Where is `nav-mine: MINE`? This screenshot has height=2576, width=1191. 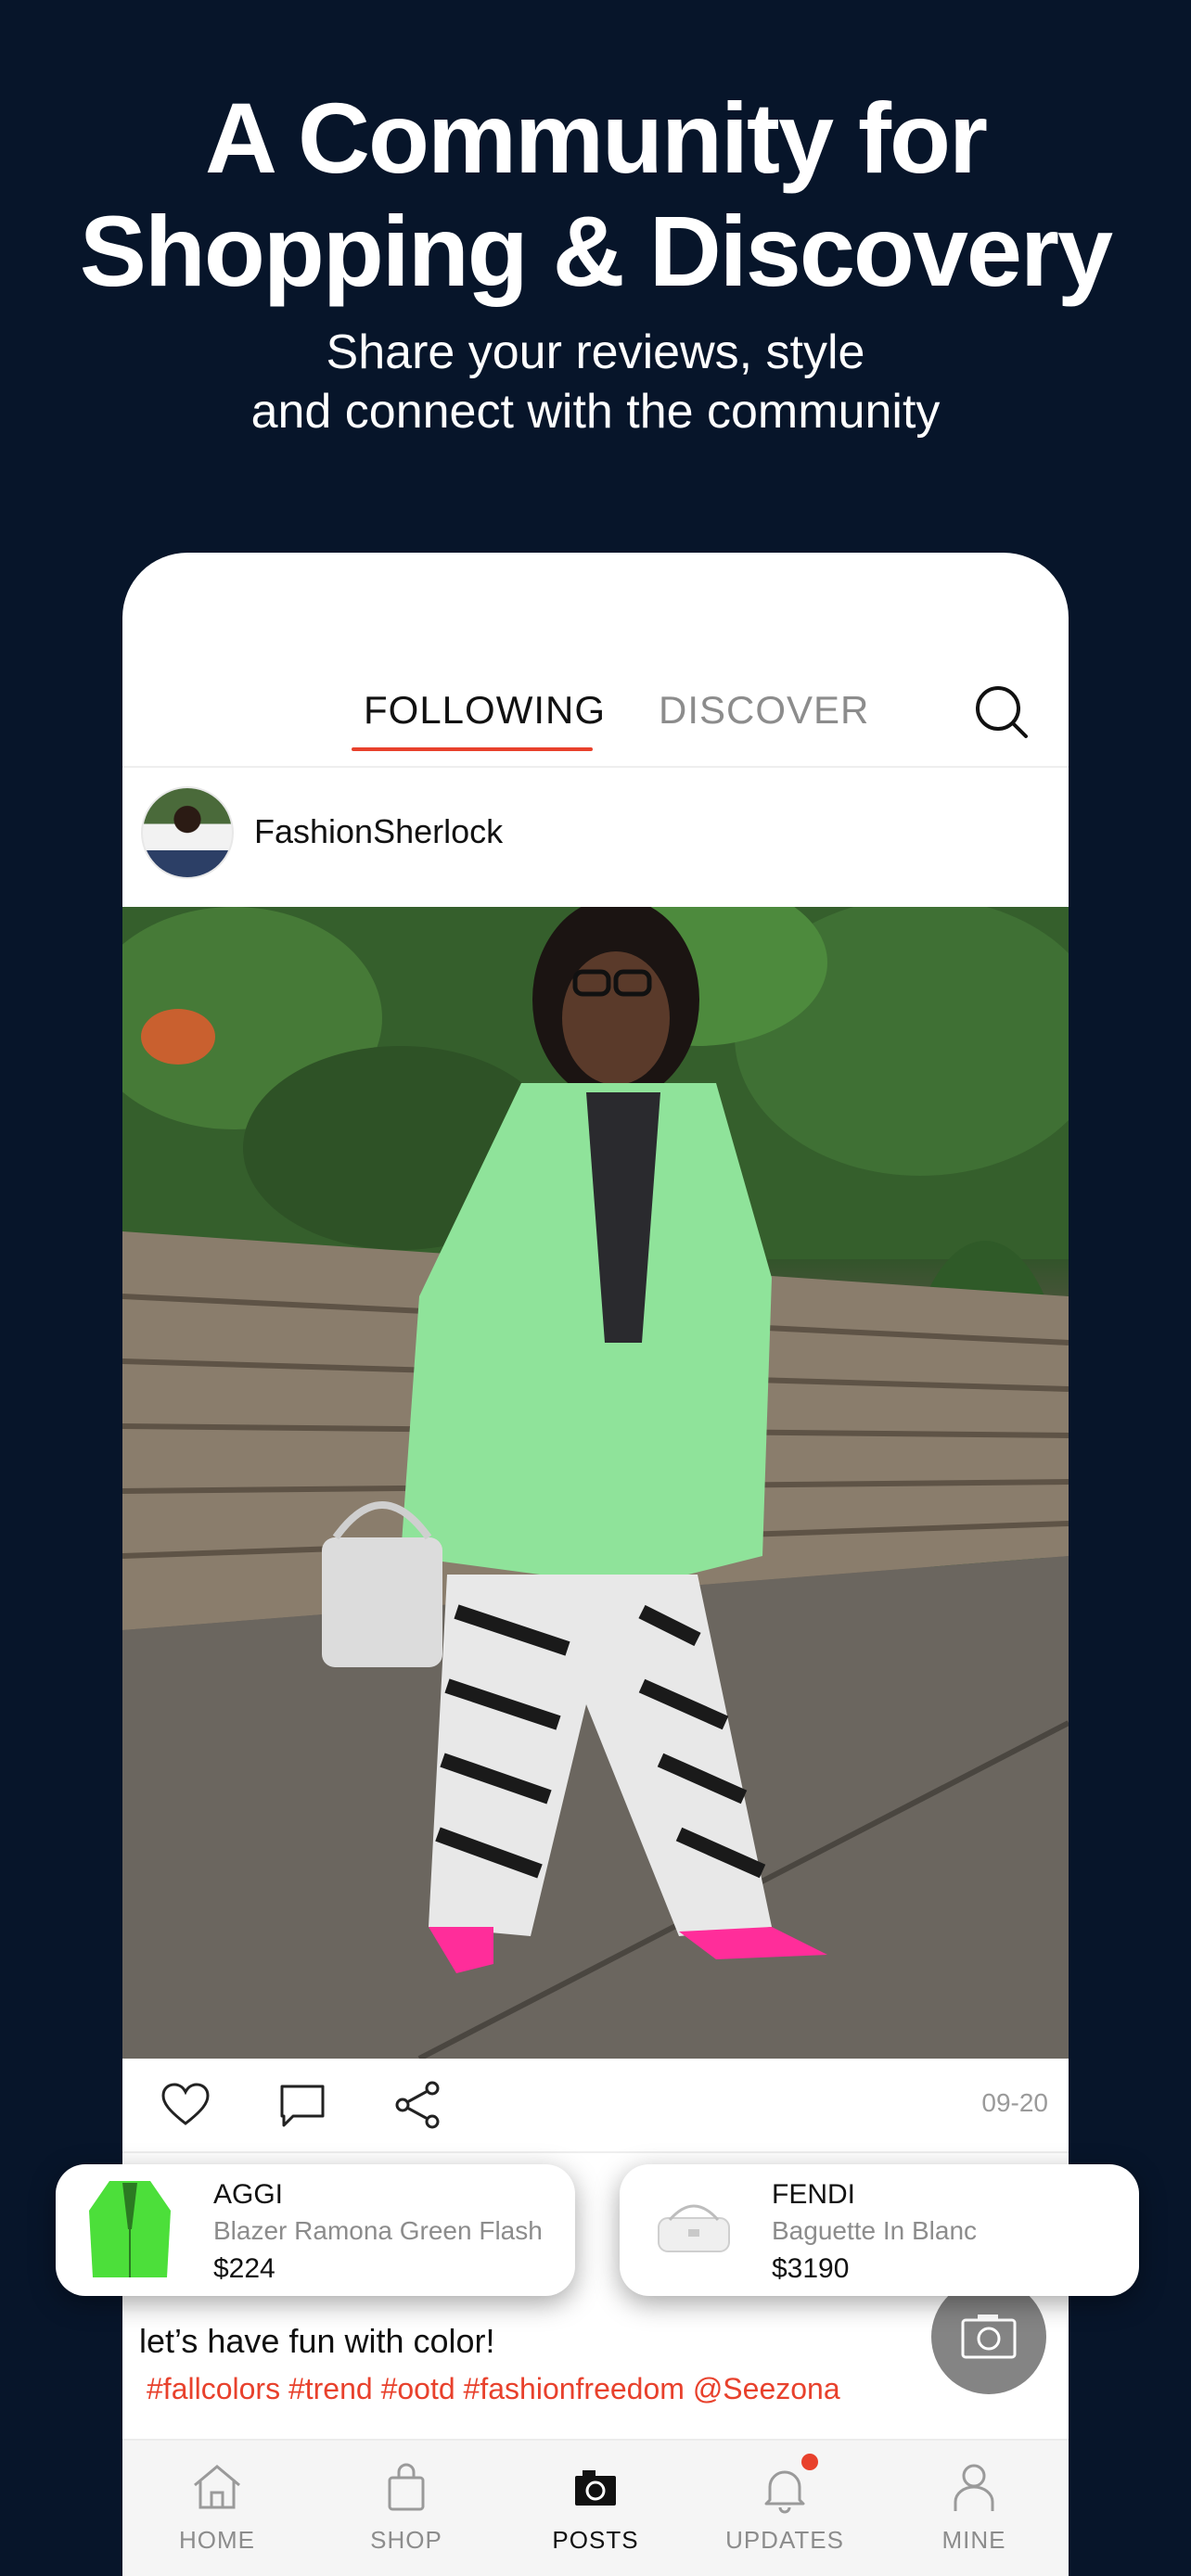 nav-mine: MINE is located at coordinates (974, 2508).